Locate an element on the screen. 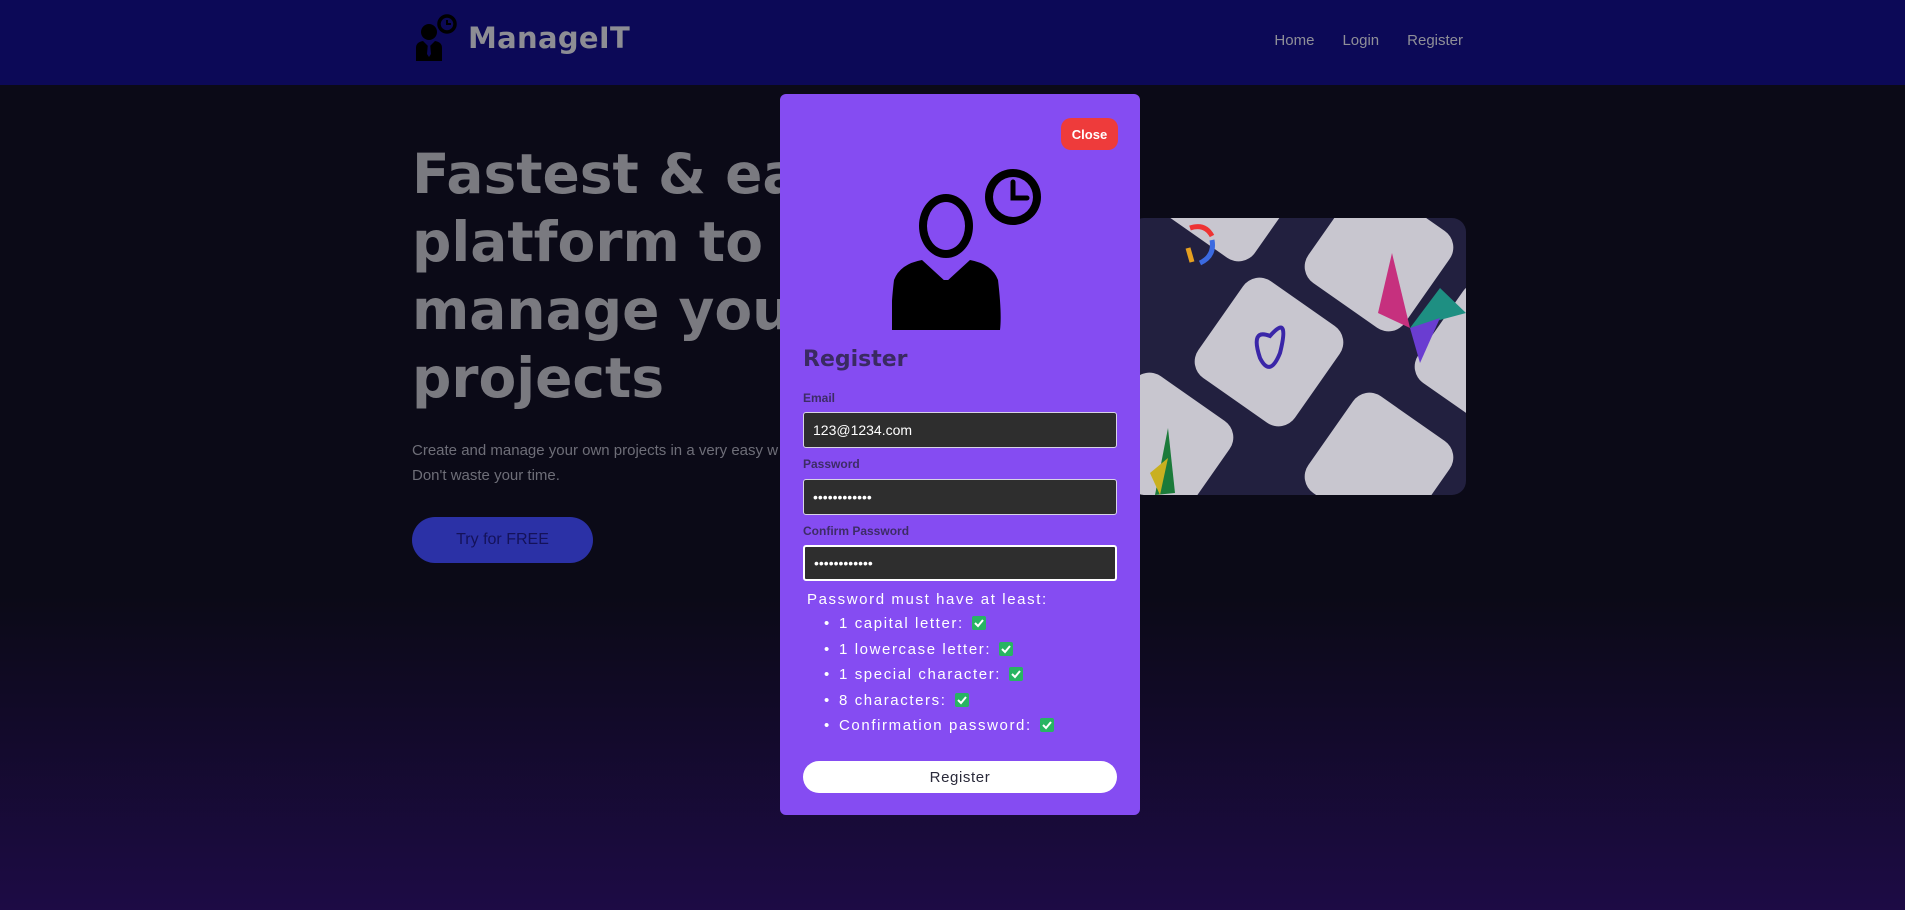 Image resolution: width=1905 pixels, height=910 pixels. try-free-button: Try for FREE is located at coordinates (502, 540).